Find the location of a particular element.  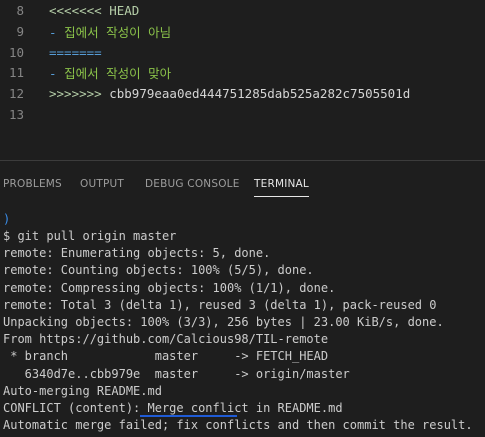

code-line-text: - 집에서 작성이 아님 is located at coordinates (110, 31).